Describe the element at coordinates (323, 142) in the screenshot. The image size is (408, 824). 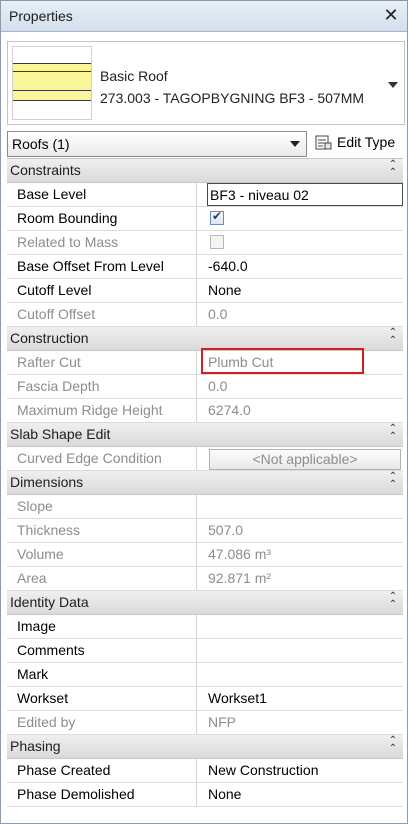
I see `edit-type-icon` at that location.